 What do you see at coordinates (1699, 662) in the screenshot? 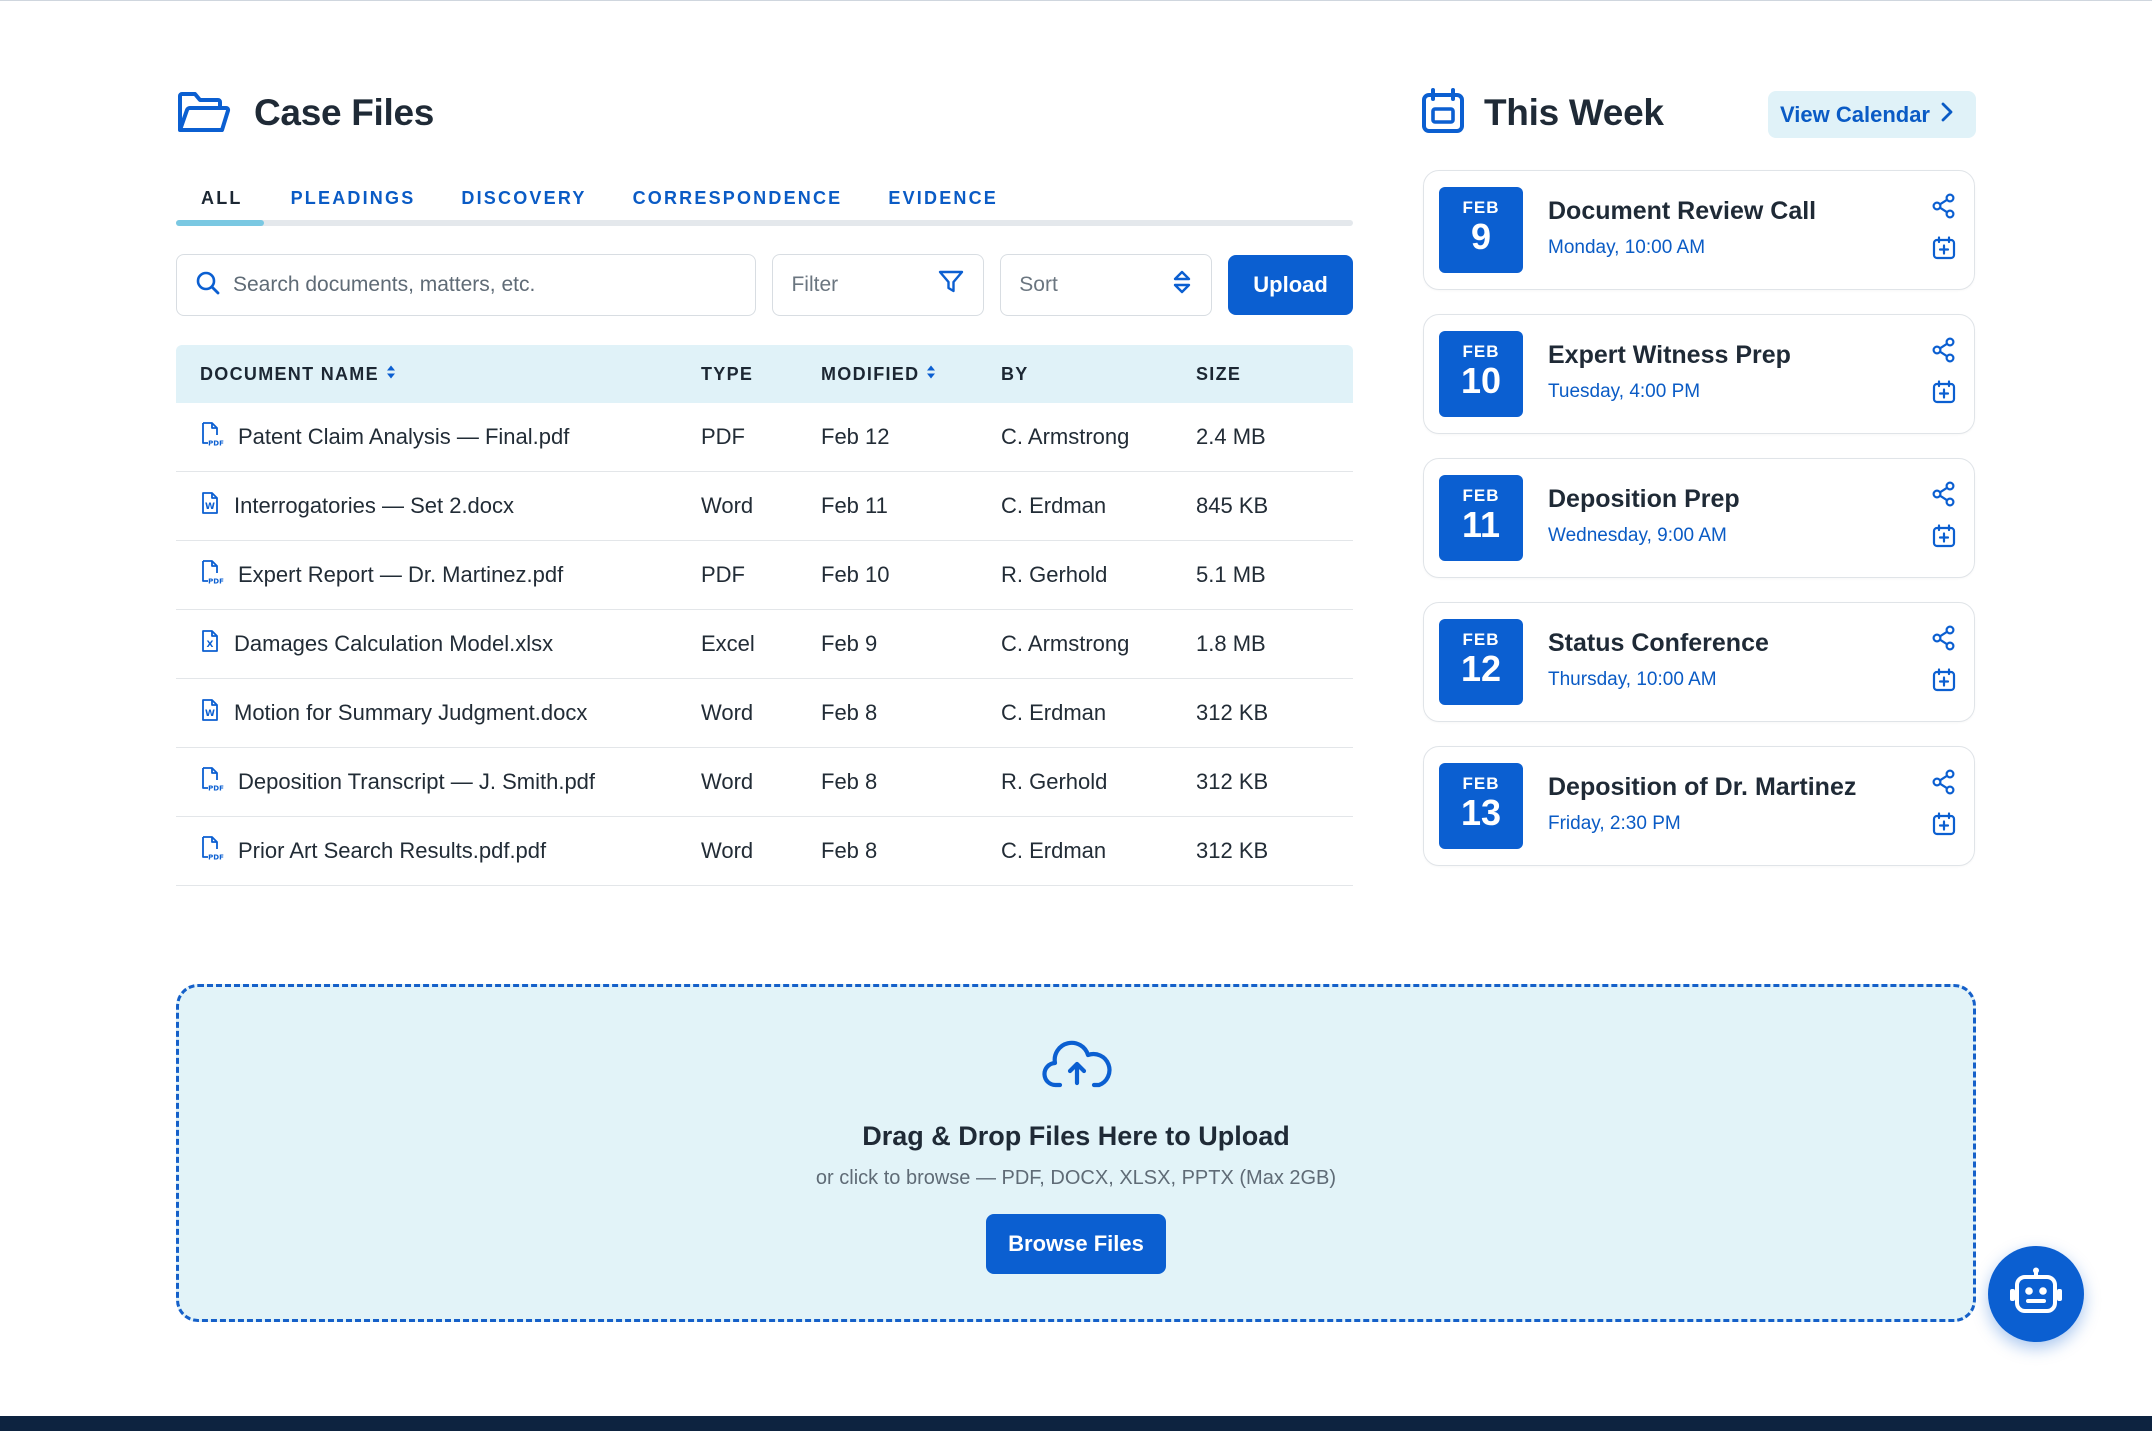
I see `event-card: FEB 12 Status Conference Thursday, 10:00 AM` at bounding box center [1699, 662].